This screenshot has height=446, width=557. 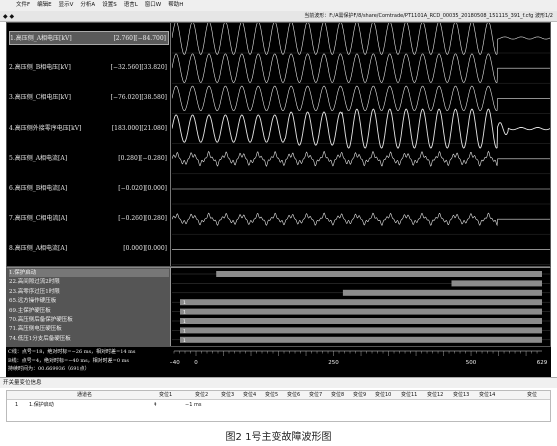 I want to click on analog-channel-name: 2.高压侧_B相电压[kV], so click(x=40, y=68).